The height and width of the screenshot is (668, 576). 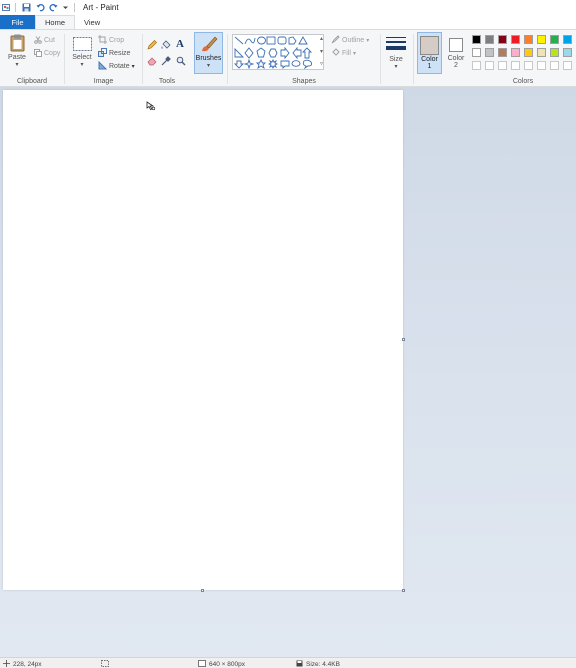 I want to click on tab-view: View, so click(x=92, y=22).